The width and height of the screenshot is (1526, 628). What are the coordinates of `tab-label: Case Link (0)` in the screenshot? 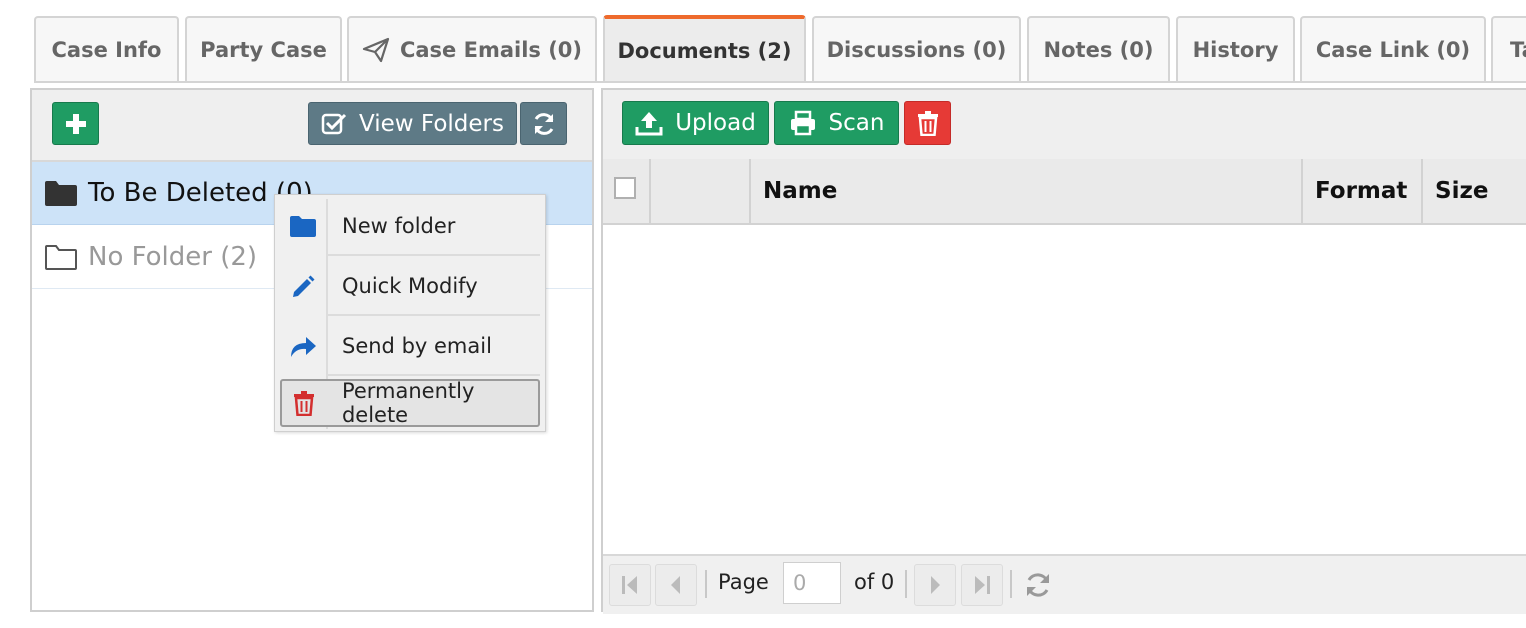 It's located at (1393, 50).